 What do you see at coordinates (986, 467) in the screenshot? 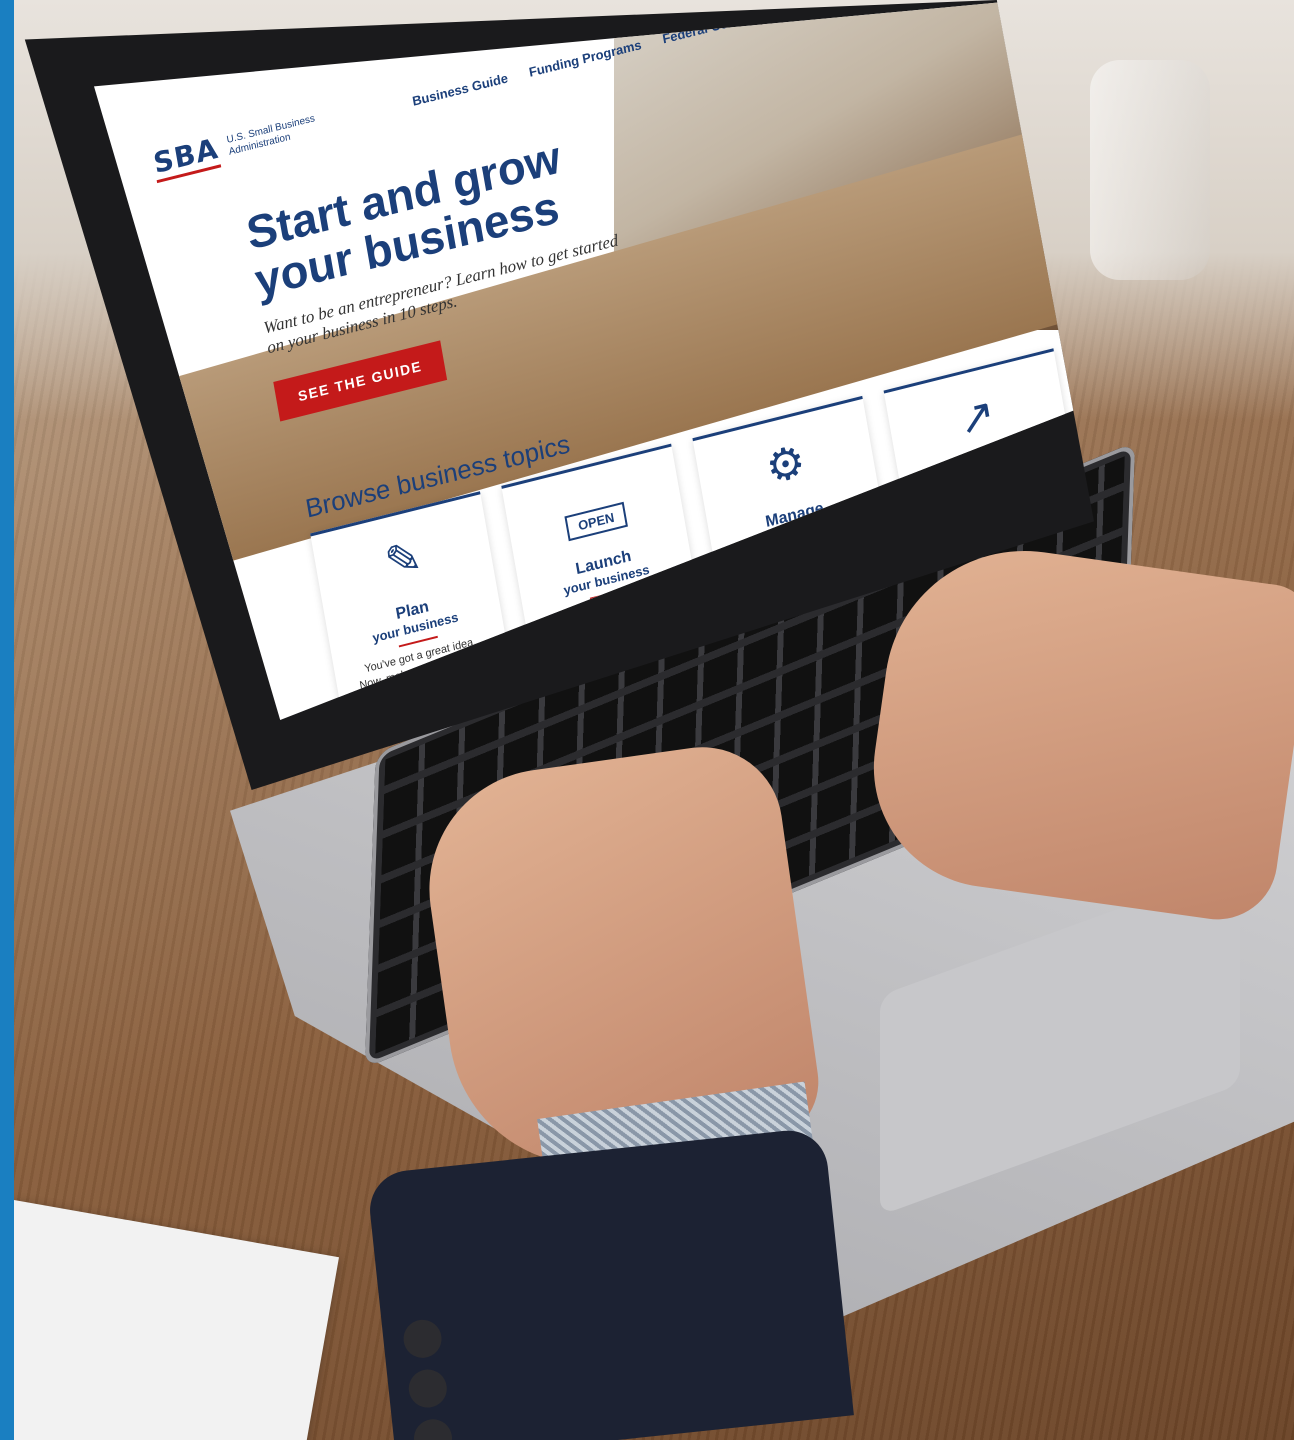
I see `card-title-main: Grow` at bounding box center [986, 467].